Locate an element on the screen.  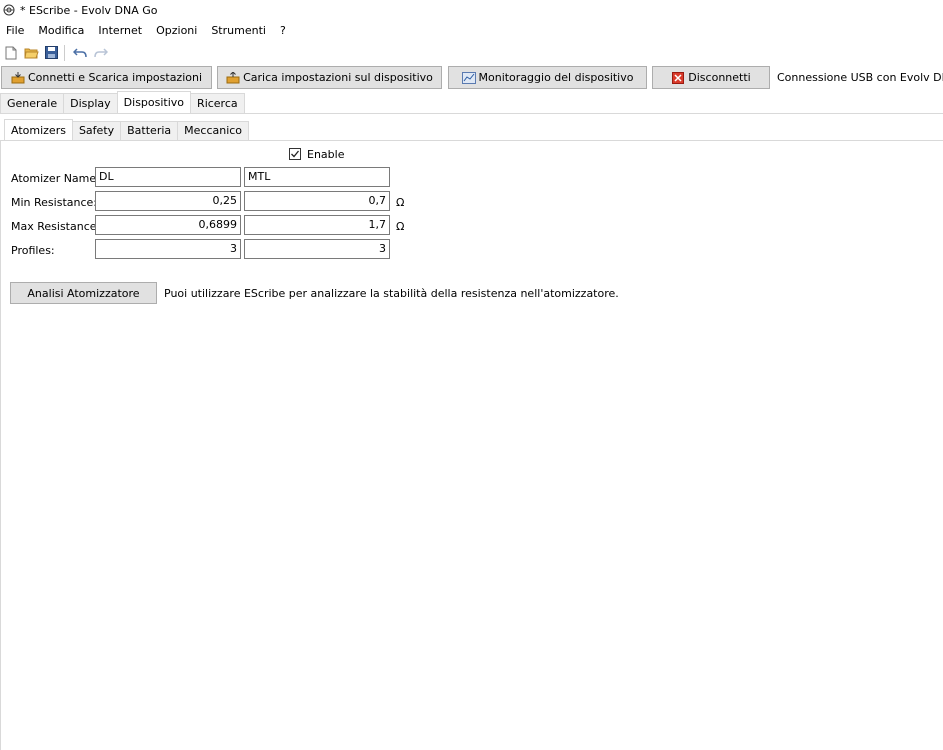
tab-display: Display is located at coordinates (90, 103).